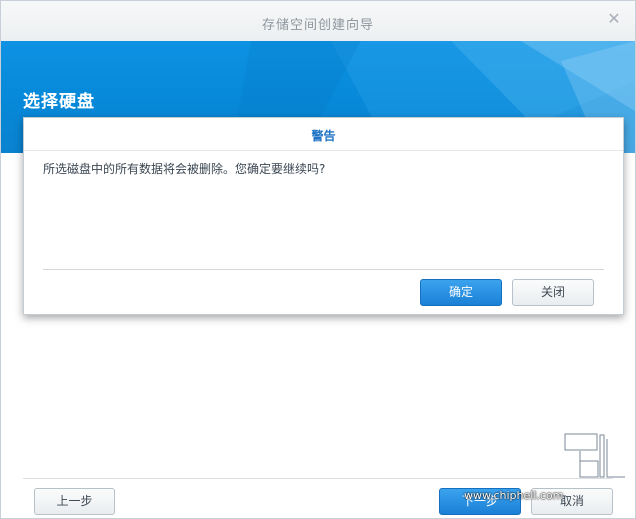 Image resolution: width=636 pixels, height=519 pixels. I want to click on page-heading: 选择硬盘, so click(59, 102).